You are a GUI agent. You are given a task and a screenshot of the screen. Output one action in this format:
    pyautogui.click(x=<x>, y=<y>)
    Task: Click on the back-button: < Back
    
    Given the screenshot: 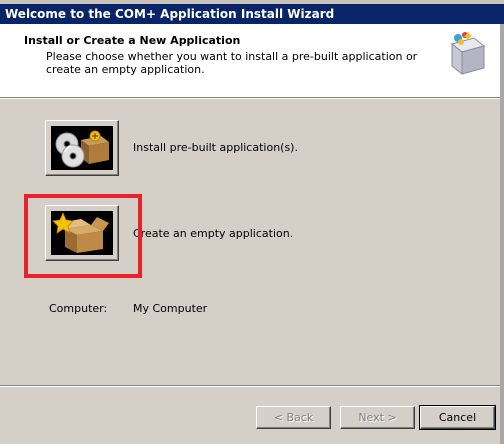 What is the action you would take?
    pyautogui.click(x=293, y=417)
    